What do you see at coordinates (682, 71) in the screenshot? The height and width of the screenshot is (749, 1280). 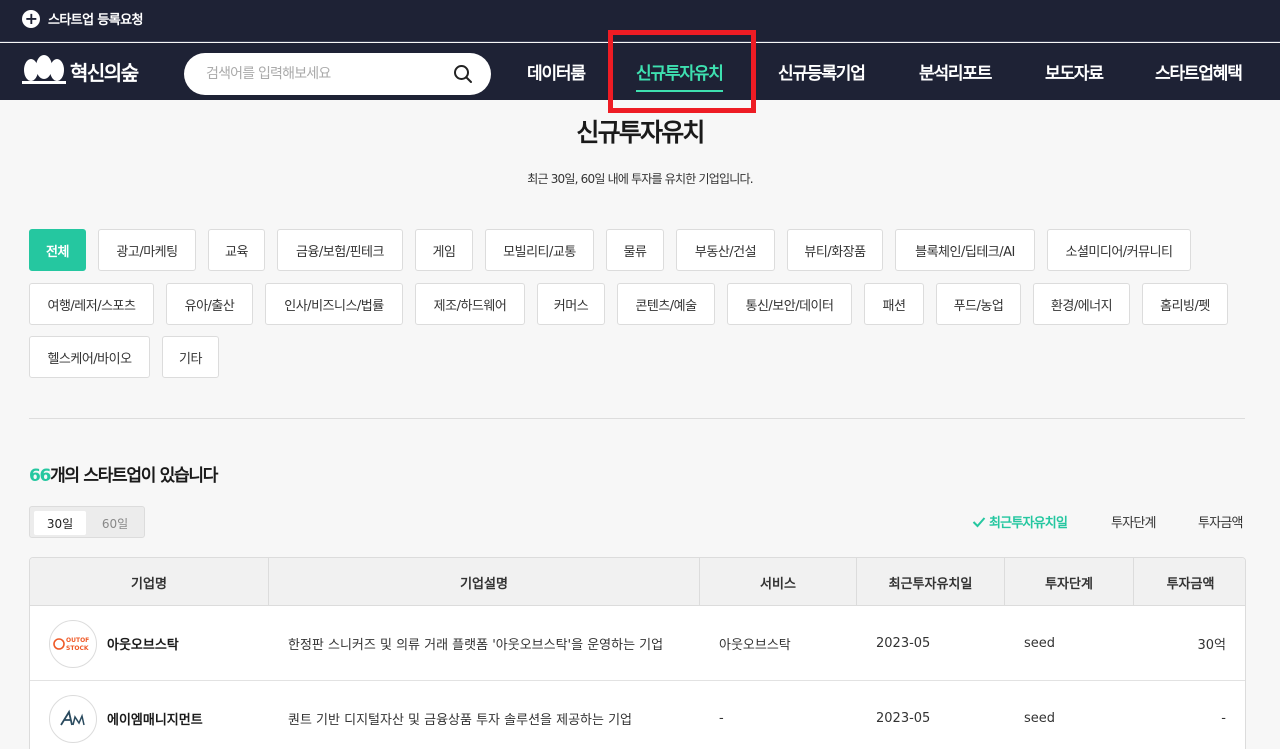 I see `highlight-annotation-box` at bounding box center [682, 71].